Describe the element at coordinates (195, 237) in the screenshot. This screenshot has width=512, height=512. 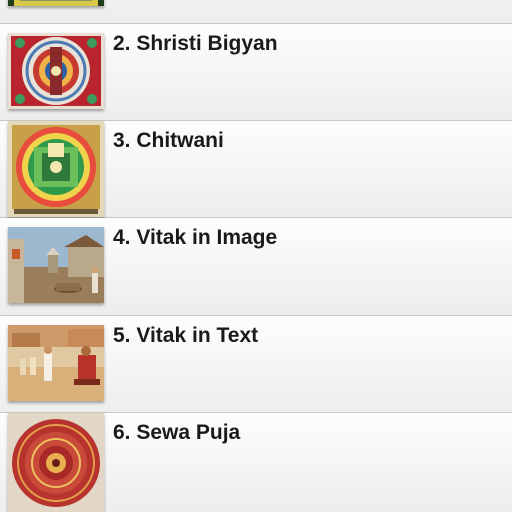
I see `item-title: 4. Vitak in Image` at that location.